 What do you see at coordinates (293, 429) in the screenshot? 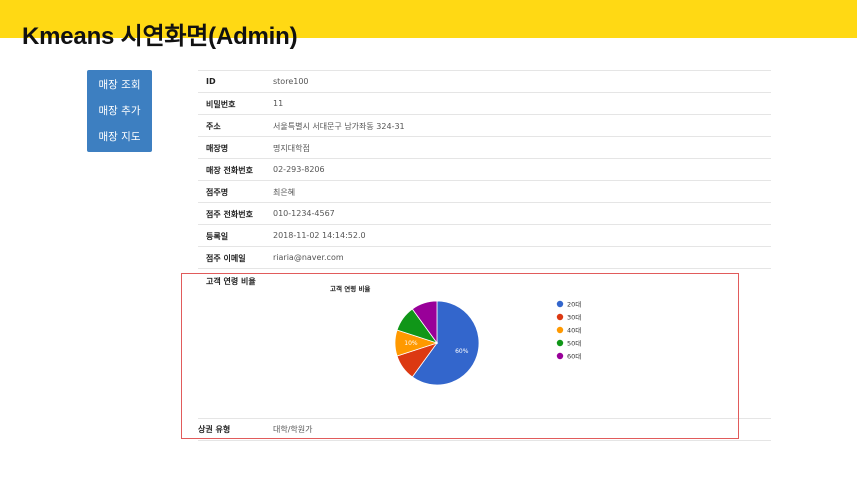
I see `detail-value: 대학/학원가` at bounding box center [293, 429].